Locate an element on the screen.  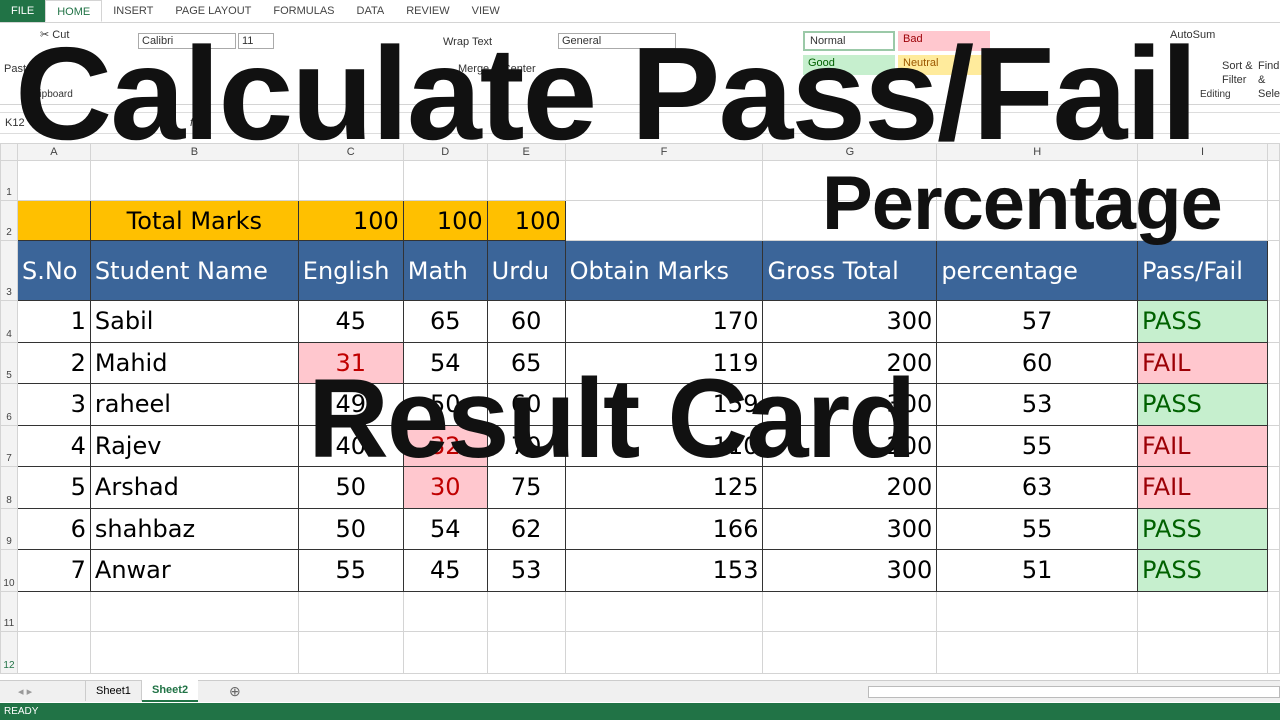
cell-name: Arshad is located at coordinates (194, 487).